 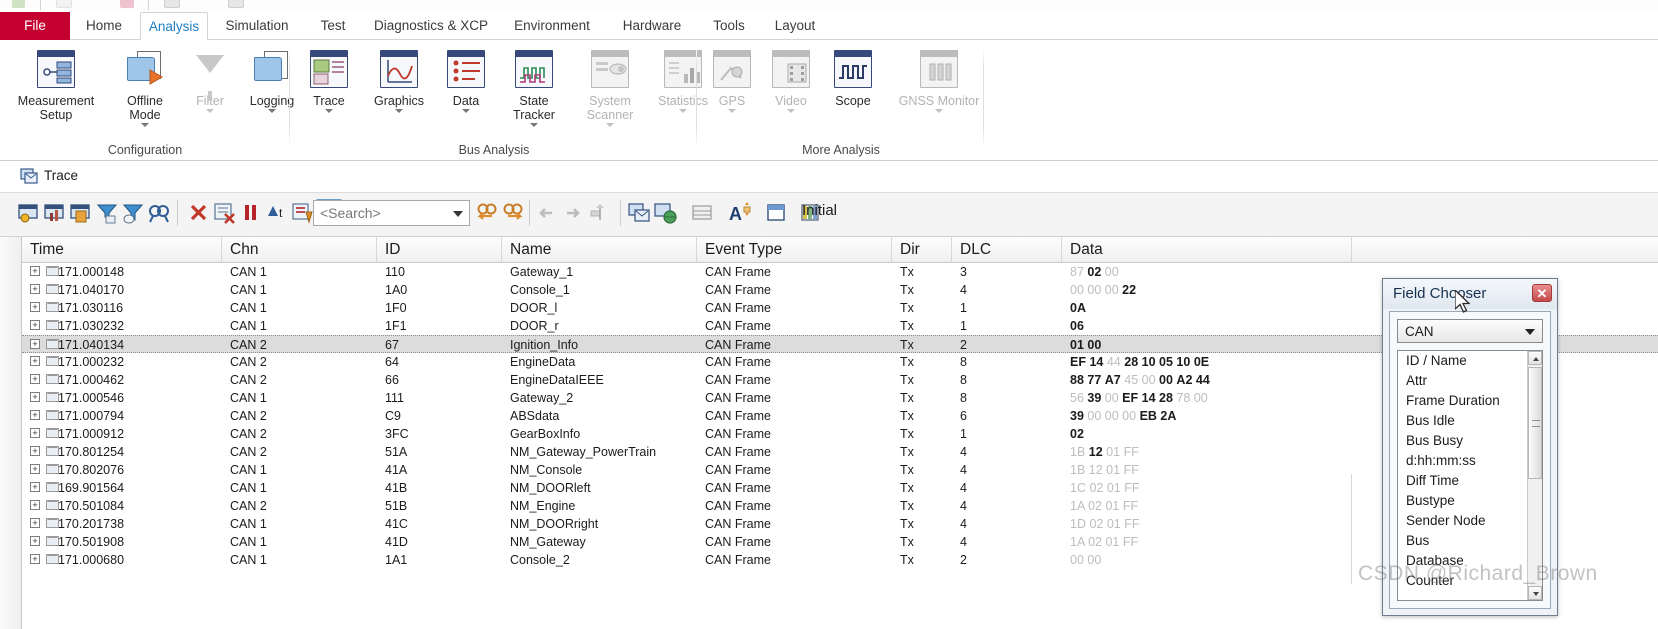 What do you see at coordinates (703, 213) in the screenshot?
I see `rows-icon` at bounding box center [703, 213].